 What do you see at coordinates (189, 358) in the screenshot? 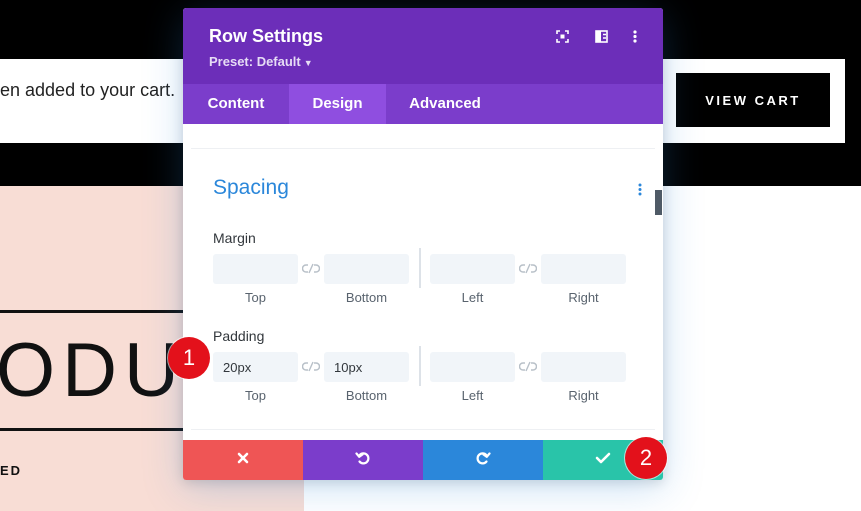
I see `step-badge-1: 1` at bounding box center [189, 358].